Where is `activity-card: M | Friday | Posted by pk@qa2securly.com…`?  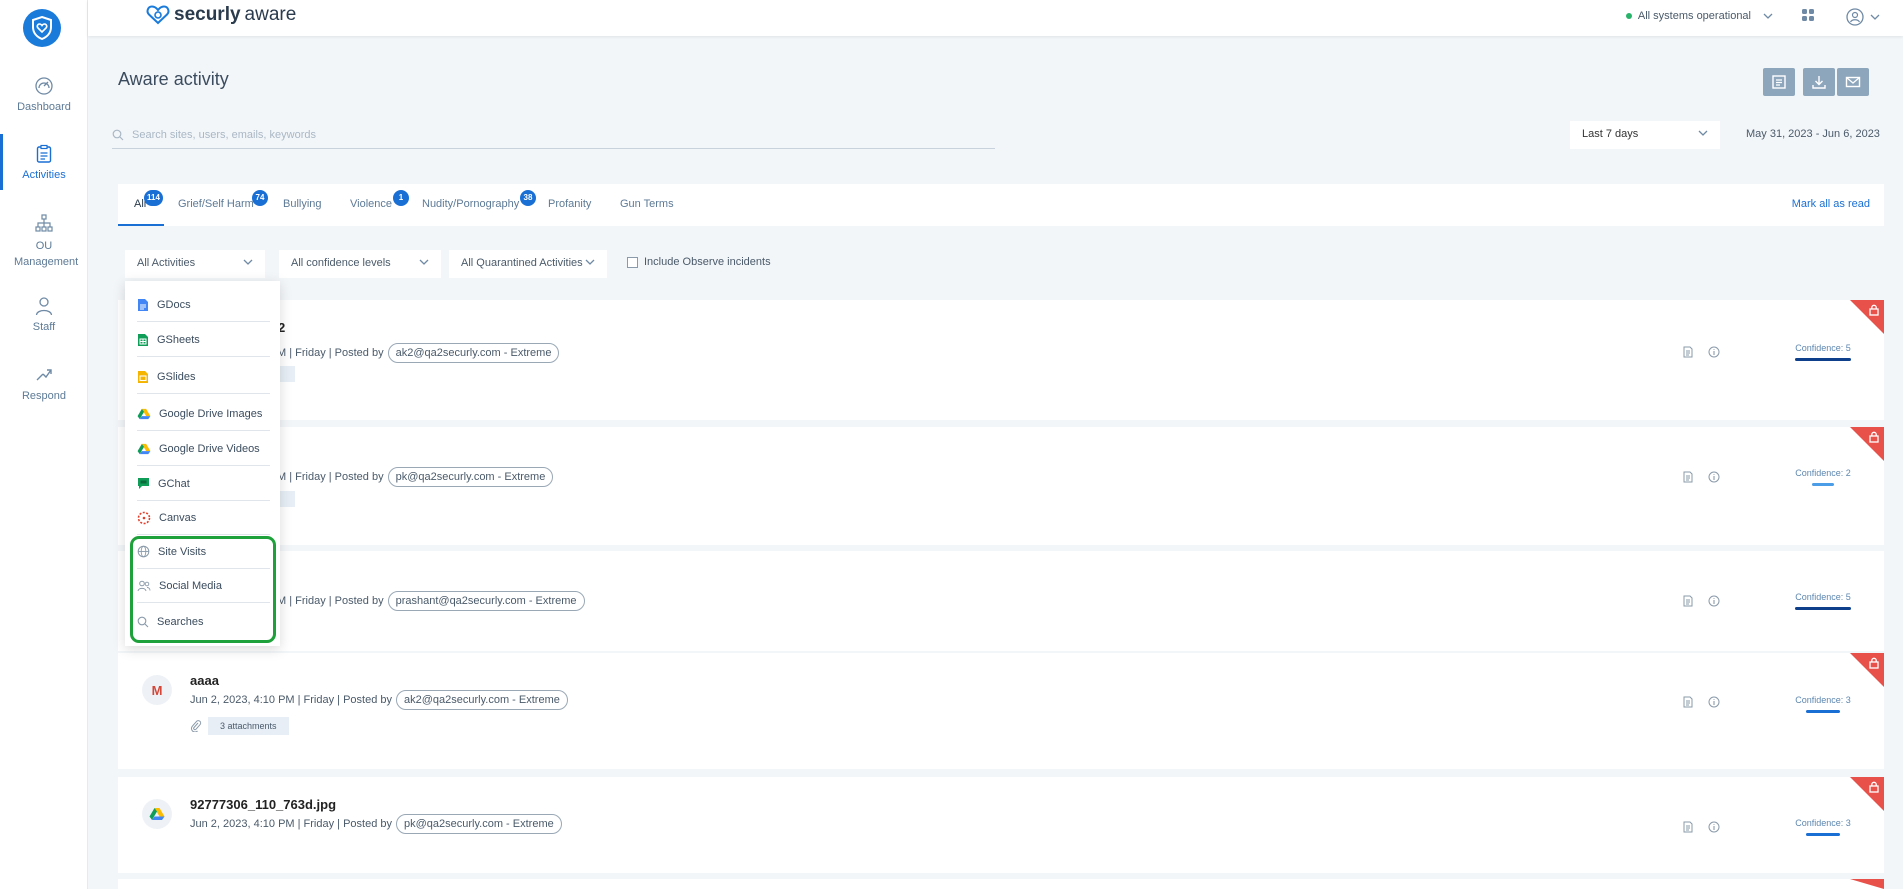
activity-card: M | Friday | Posted by pk@qa2securly.com… is located at coordinates (1001, 486).